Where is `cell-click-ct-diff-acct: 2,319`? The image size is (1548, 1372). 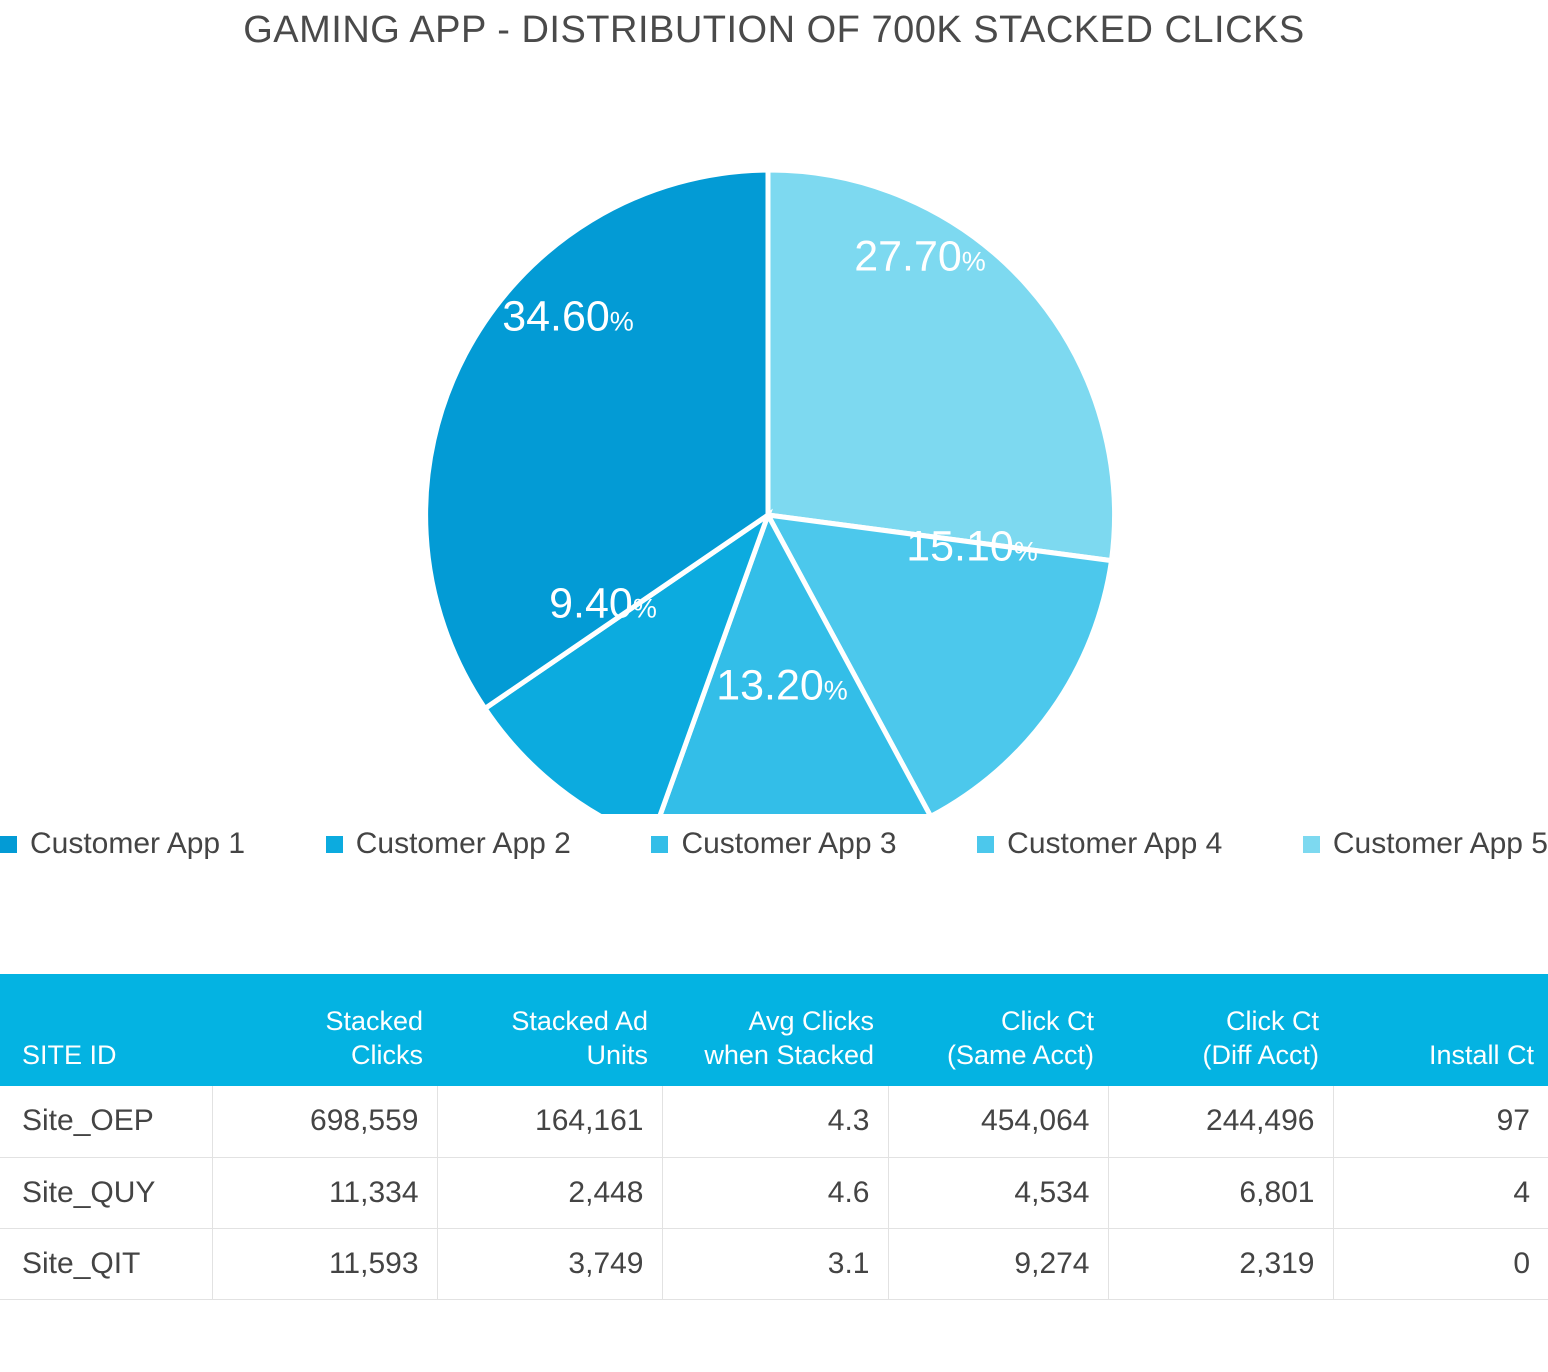
cell-click-ct-diff-acct: 2,319 is located at coordinates (1221, 1264).